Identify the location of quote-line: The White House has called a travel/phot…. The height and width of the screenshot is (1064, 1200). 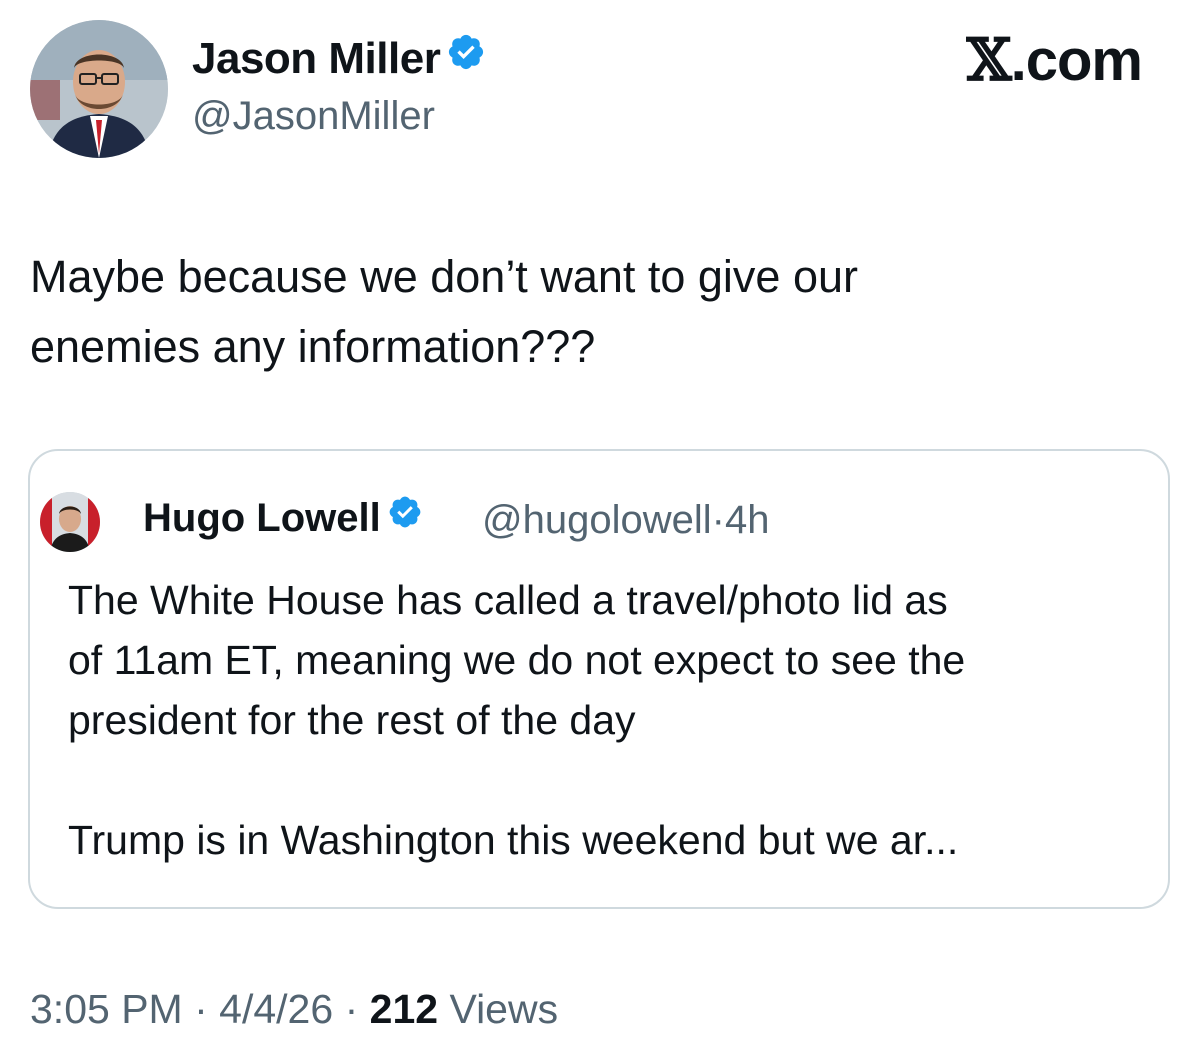
(508, 600).